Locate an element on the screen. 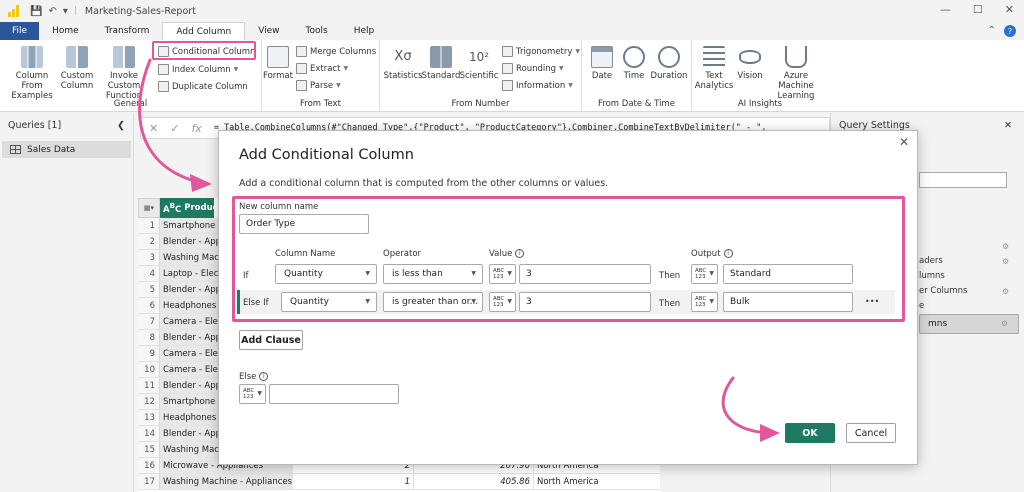 The image size is (1024, 492). if-value-input: 3 is located at coordinates (585, 274).